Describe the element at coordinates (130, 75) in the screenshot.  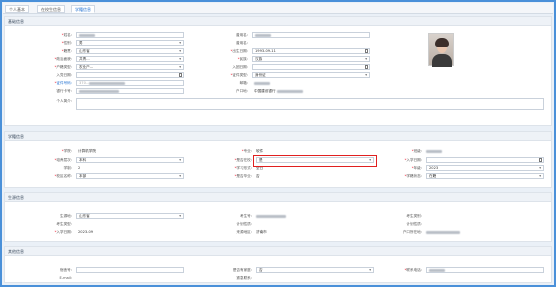
I see `party-date-input` at that location.